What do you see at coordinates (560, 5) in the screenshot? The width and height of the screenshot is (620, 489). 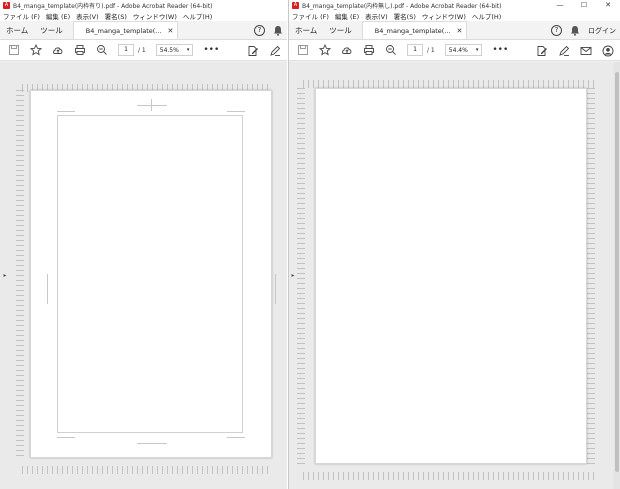 I see `minimize-icon: —` at bounding box center [560, 5].